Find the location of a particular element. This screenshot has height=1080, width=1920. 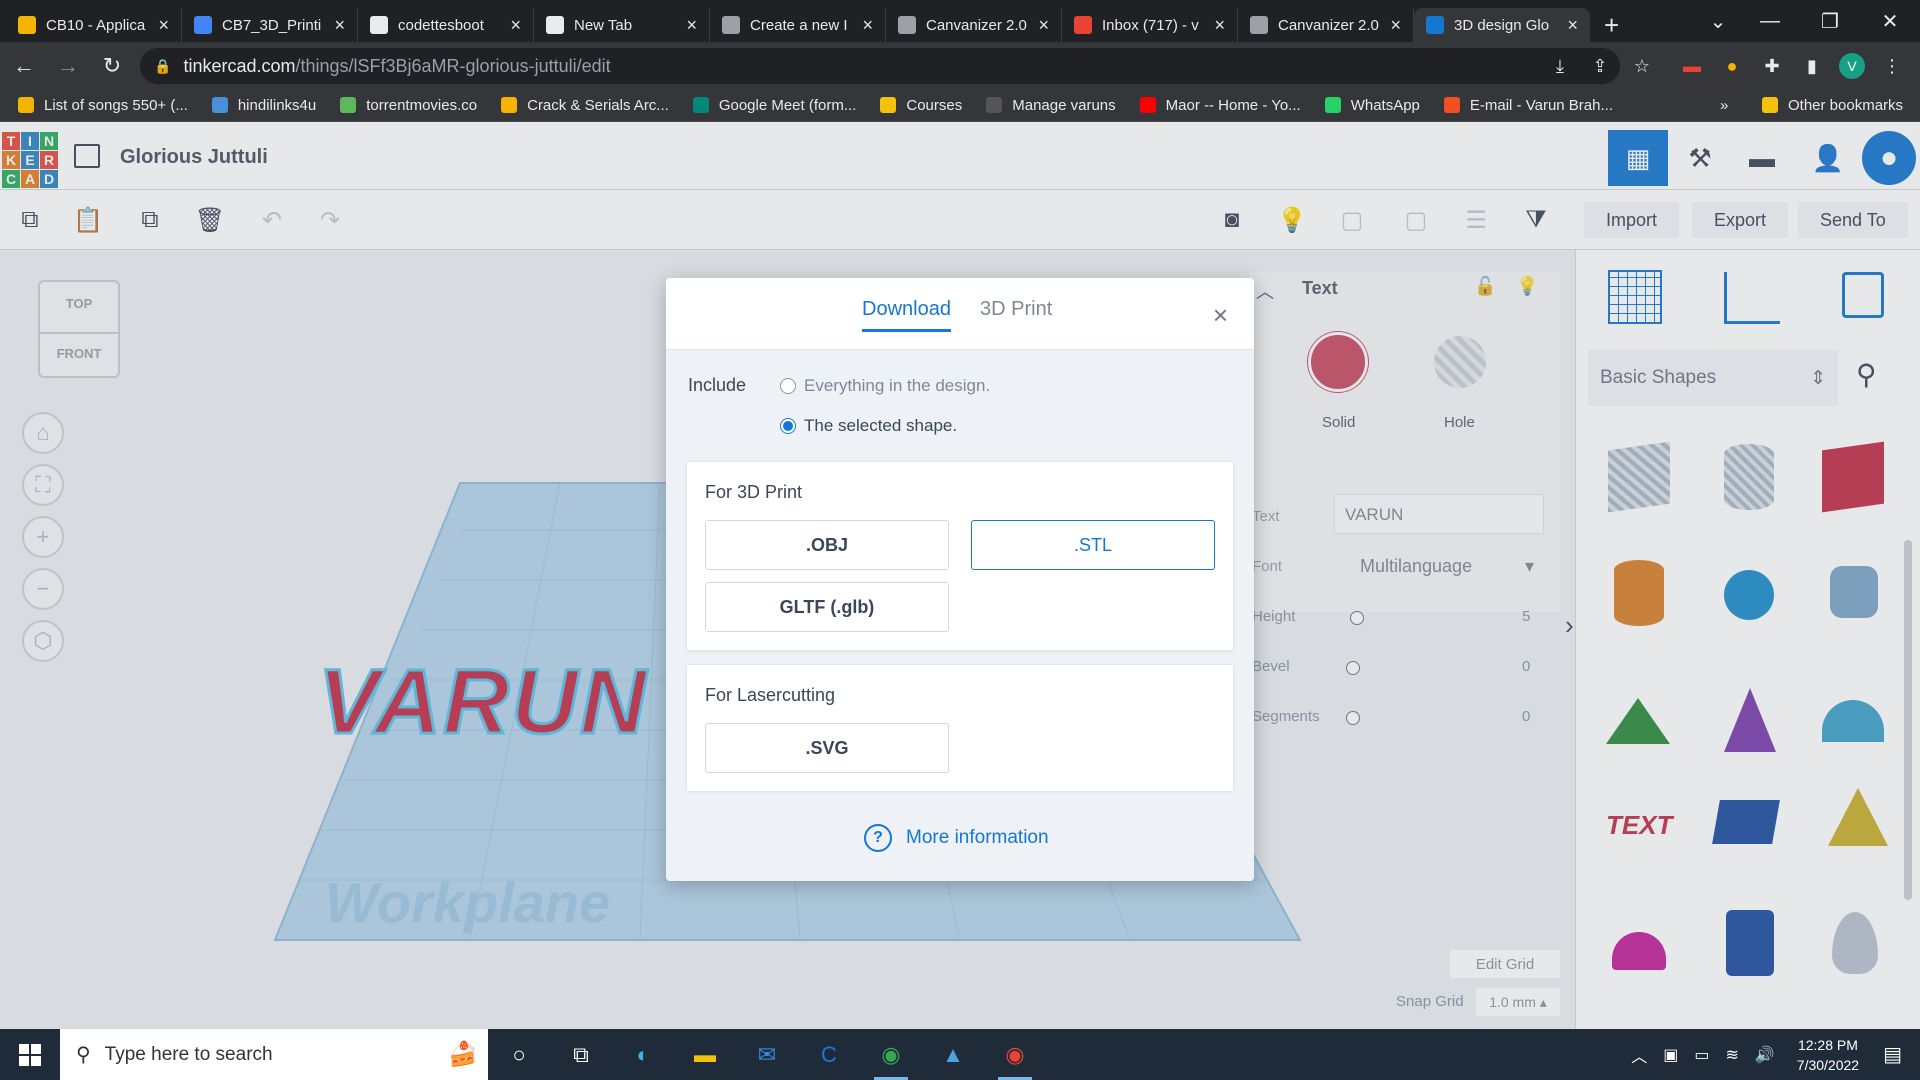

minimize-icon: — is located at coordinates (1770, 21).